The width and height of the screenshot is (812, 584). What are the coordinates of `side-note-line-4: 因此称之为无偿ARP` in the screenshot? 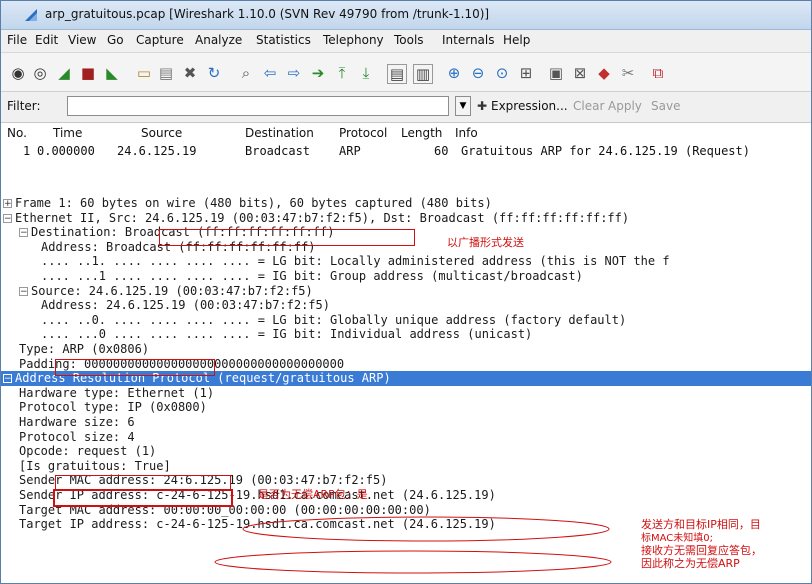 It's located at (690, 563).